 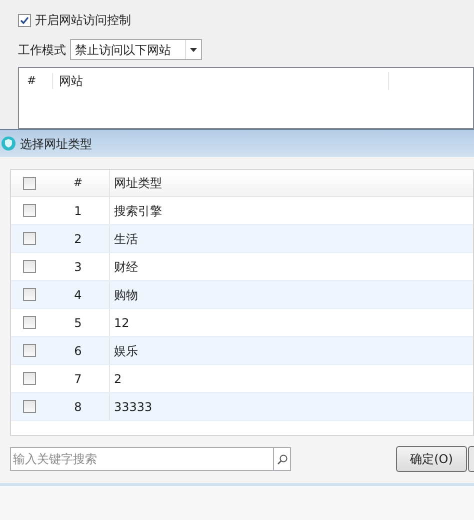 I want to click on table-row: 6 娱乐, so click(x=242, y=351).